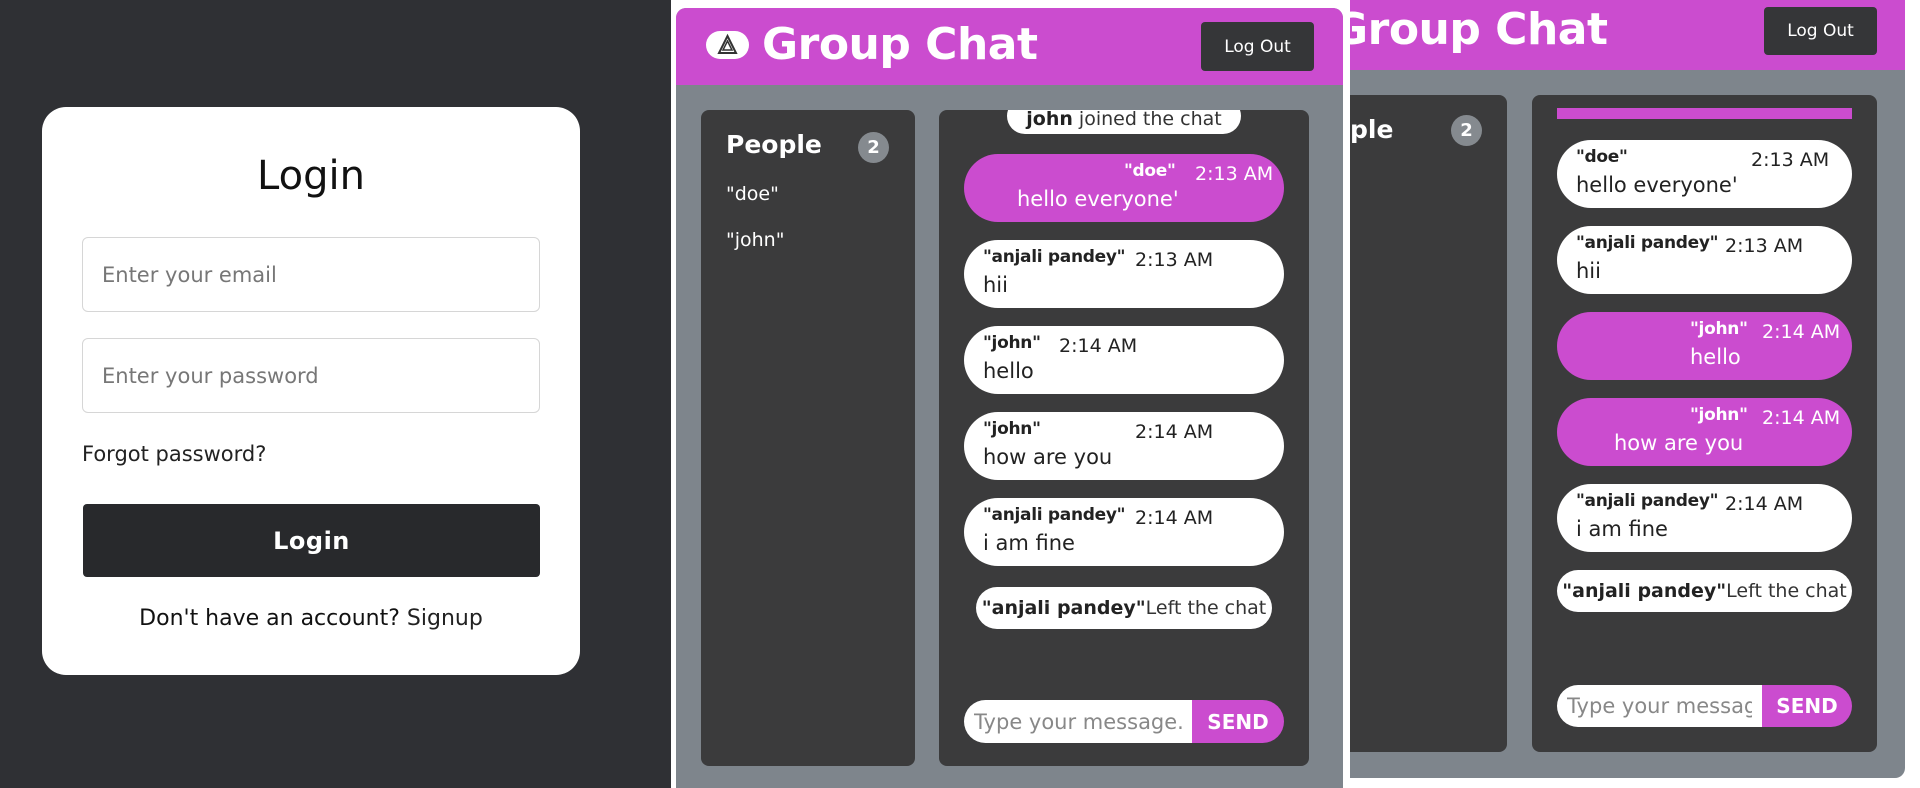 This screenshot has width=1920, height=788. I want to click on signup-link: Signup, so click(445, 618).